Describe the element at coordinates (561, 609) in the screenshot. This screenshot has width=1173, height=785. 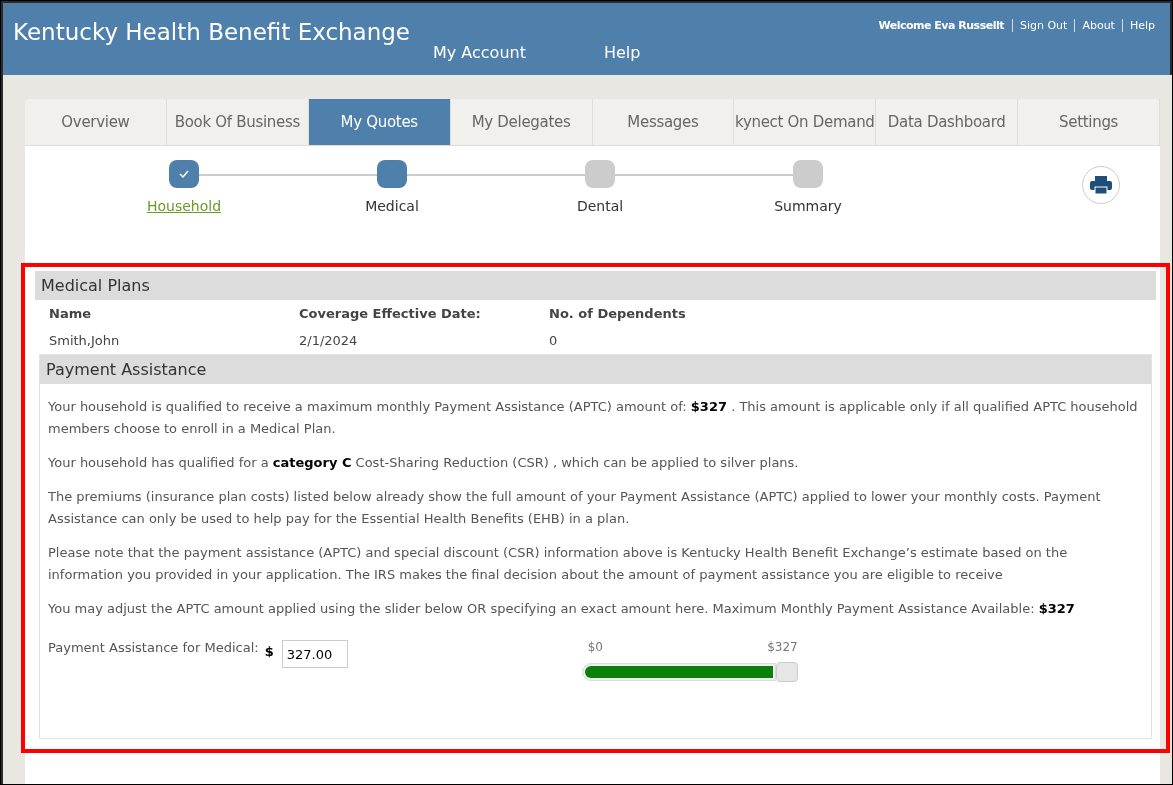
I see `paragraph: You may adjust the APTC amount applied using the slider below OR specifying an exact amount here. Maximum Monthly Payment Assistance Available: $327` at that location.